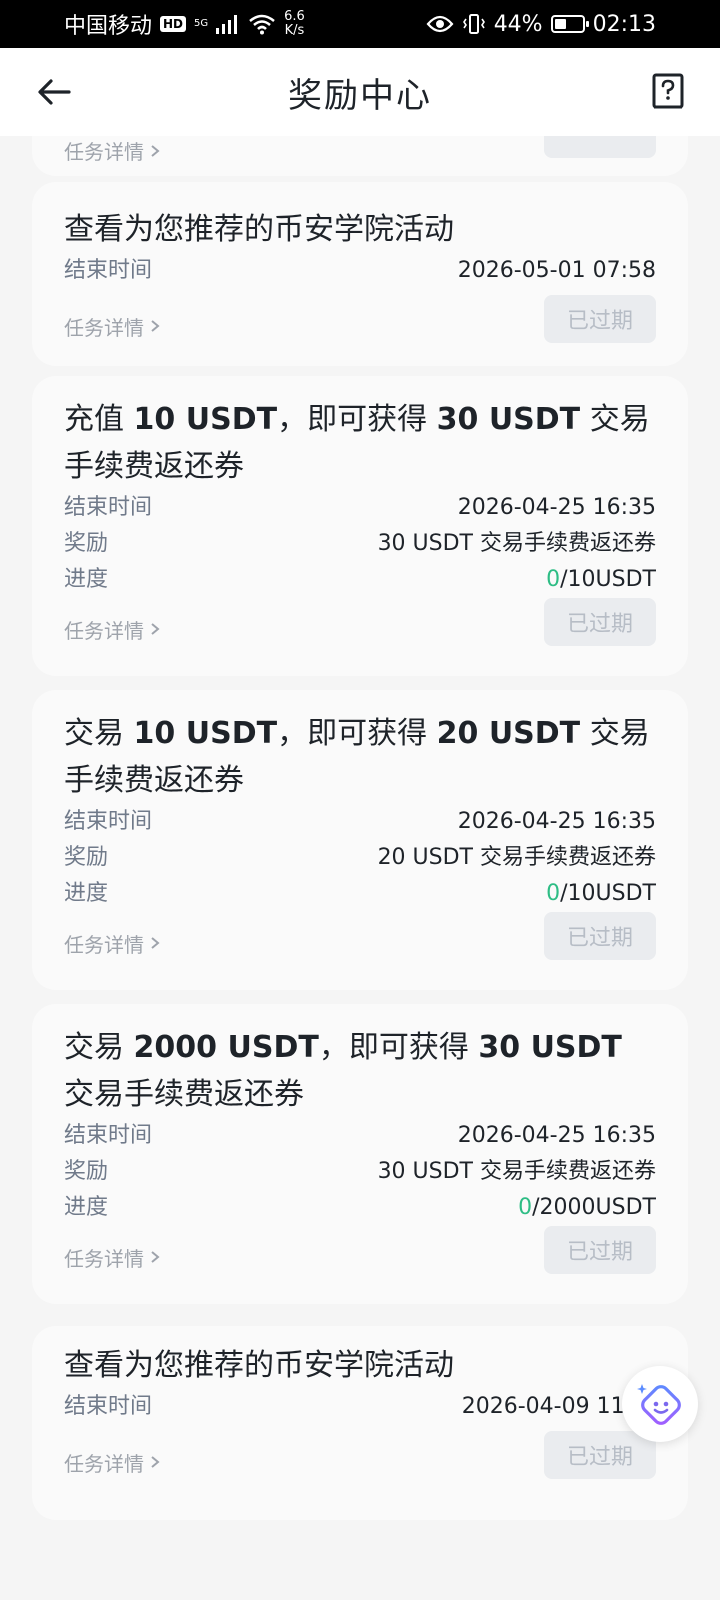  I want to click on network-speed: 6.6 K/s, so click(294, 24).